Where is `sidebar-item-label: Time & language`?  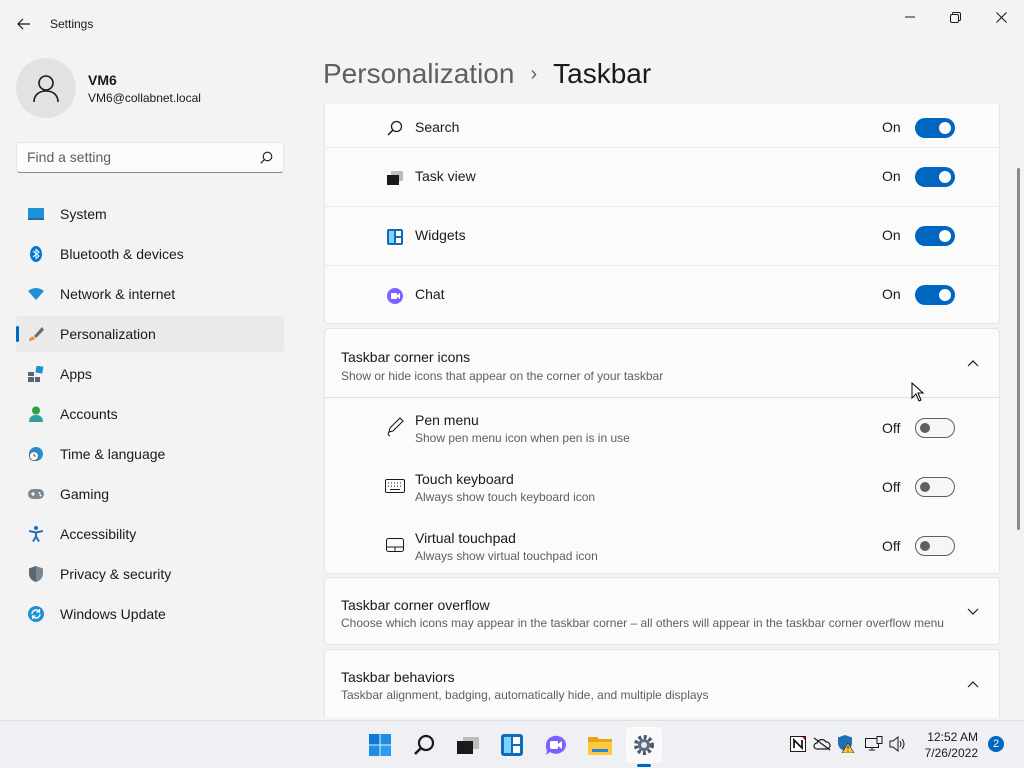
sidebar-item-label: Time & language is located at coordinates (113, 454).